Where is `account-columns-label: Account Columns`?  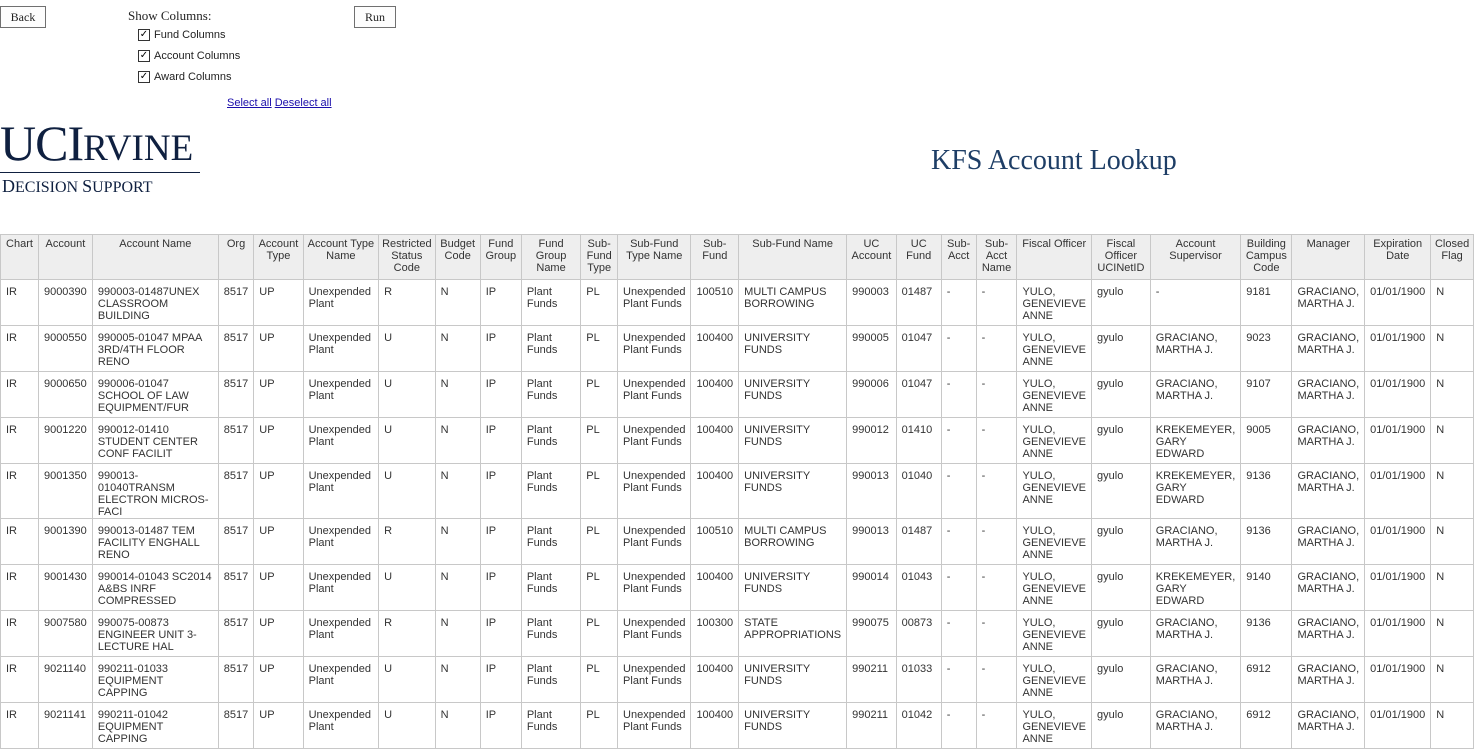
account-columns-label: Account Columns is located at coordinates (197, 56).